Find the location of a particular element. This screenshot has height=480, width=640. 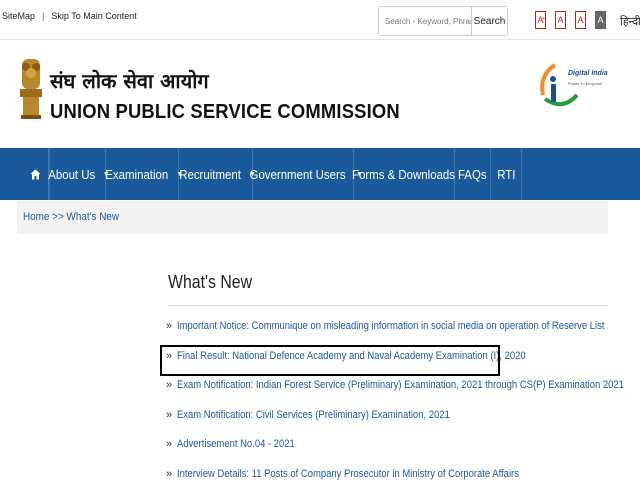

page-title-text: What's New is located at coordinates (210, 282).